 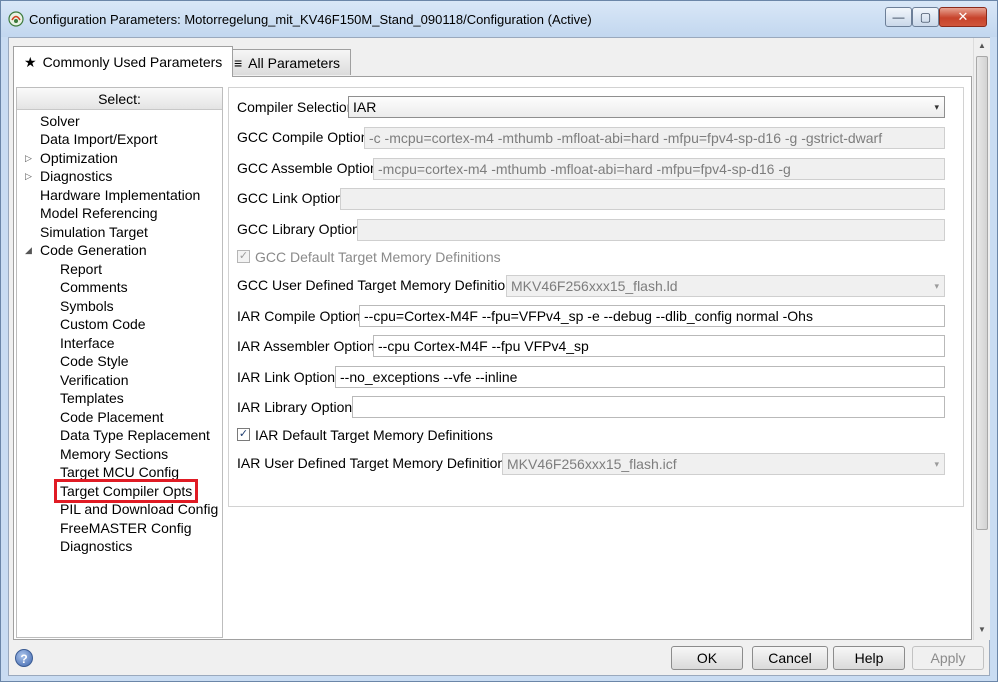 I want to click on tab-label: Commonly Used Parameters, so click(x=132, y=62).